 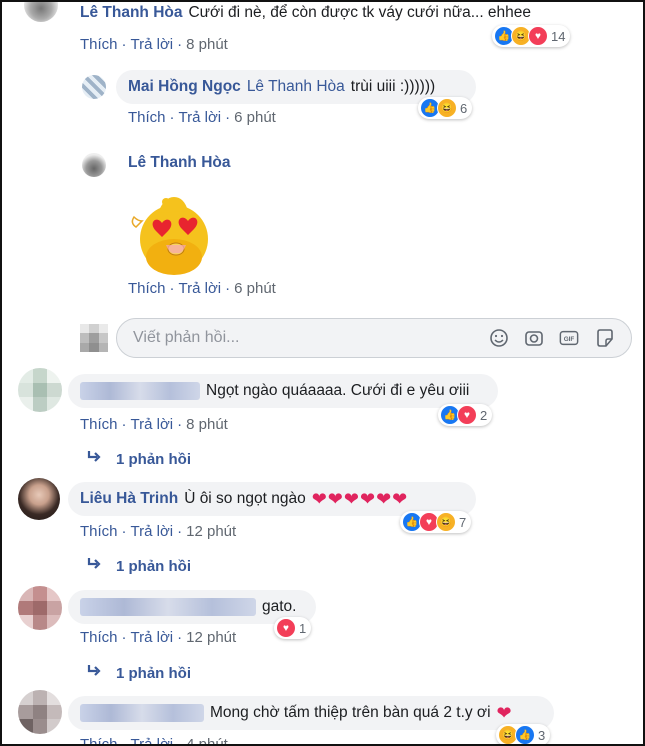 What do you see at coordinates (393, 86) in the screenshot?
I see `comment-text: trùi uiii :))))))` at bounding box center [393, 86].